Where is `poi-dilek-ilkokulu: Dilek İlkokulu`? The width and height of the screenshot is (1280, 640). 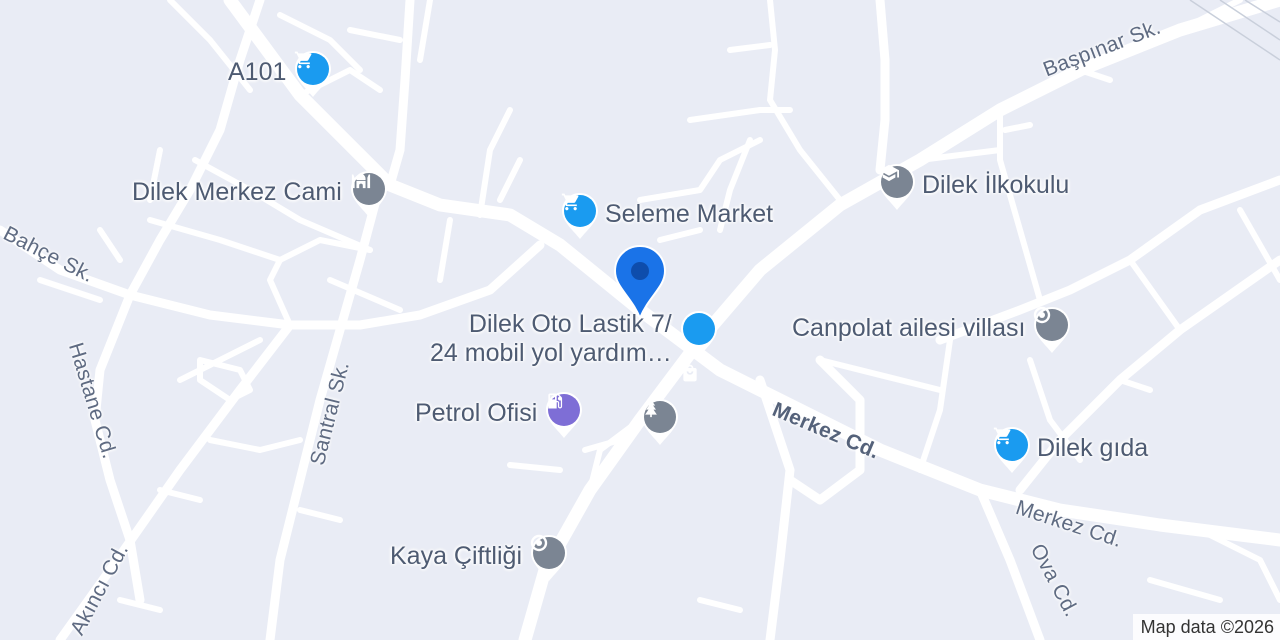
poi-dilek-ilkokulu: Dilek İlkokulu is located at coordinates (974, 186).